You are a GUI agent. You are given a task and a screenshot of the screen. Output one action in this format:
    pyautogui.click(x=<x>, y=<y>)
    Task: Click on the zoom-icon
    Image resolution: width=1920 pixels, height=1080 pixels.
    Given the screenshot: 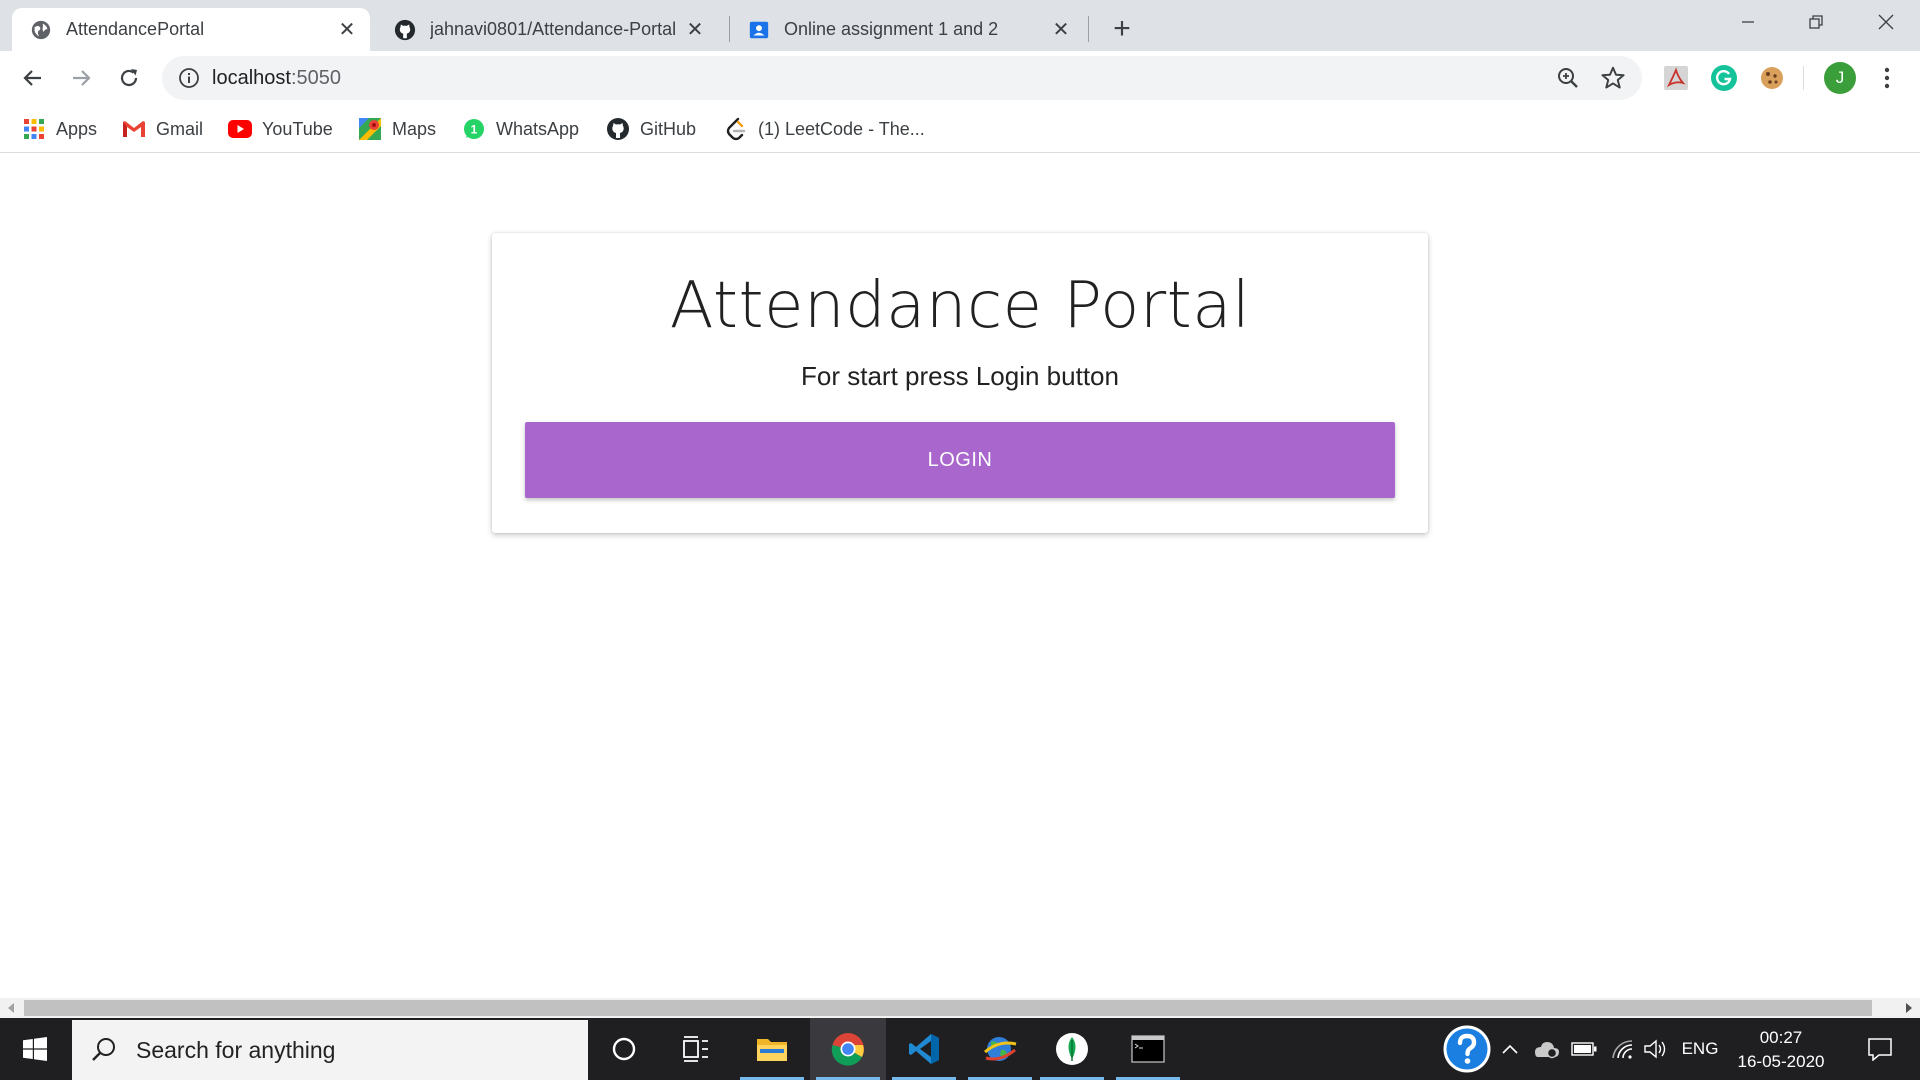 What is the action you would take?
    pyautogui.click(x=1568, y=78)
    